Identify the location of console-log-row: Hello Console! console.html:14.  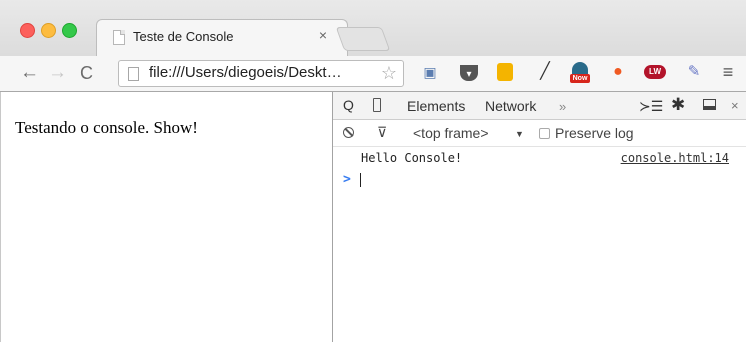
(539, 158).